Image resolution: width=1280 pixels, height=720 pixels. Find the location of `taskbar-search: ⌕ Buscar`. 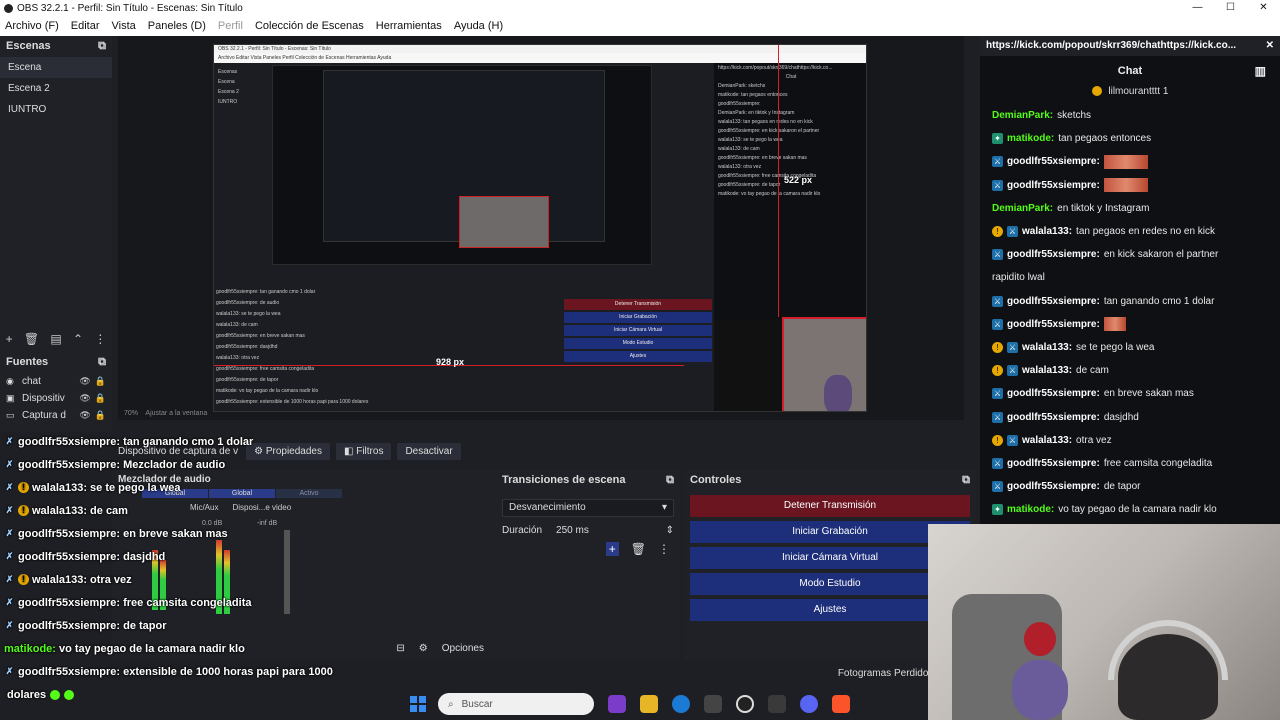

taskbar-search: ⌕ Buscar is located at coordinates (516, 704).